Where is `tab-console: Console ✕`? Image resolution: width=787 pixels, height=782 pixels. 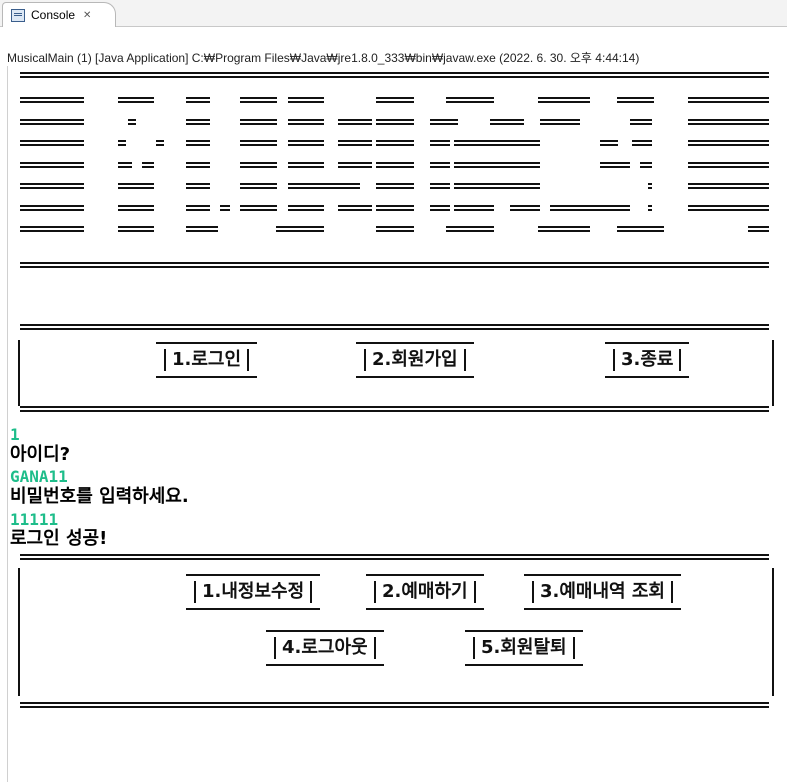
tab-console: Console ✕ is located at coordinates (59, 14).